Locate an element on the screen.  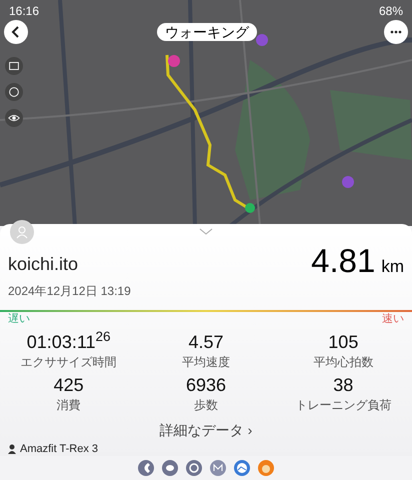
screen-title: ウォーキング is located at coordinates (207, 32).